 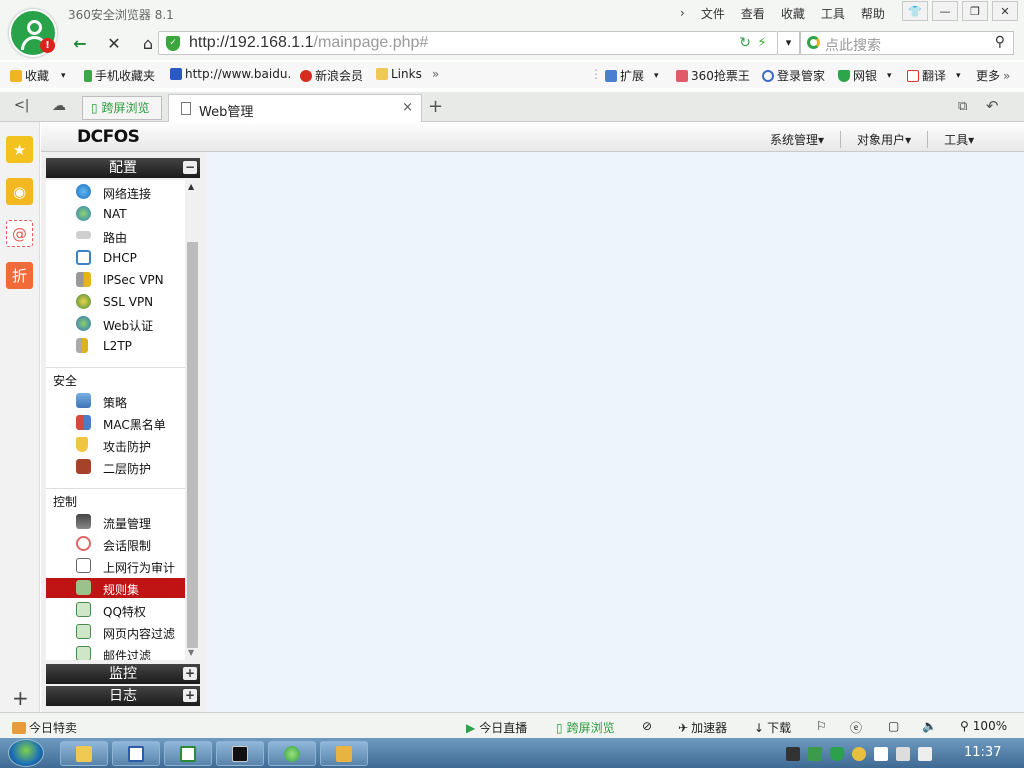 I want to click on sidebar-item-nat: NAT, so click(x=115, y=214).